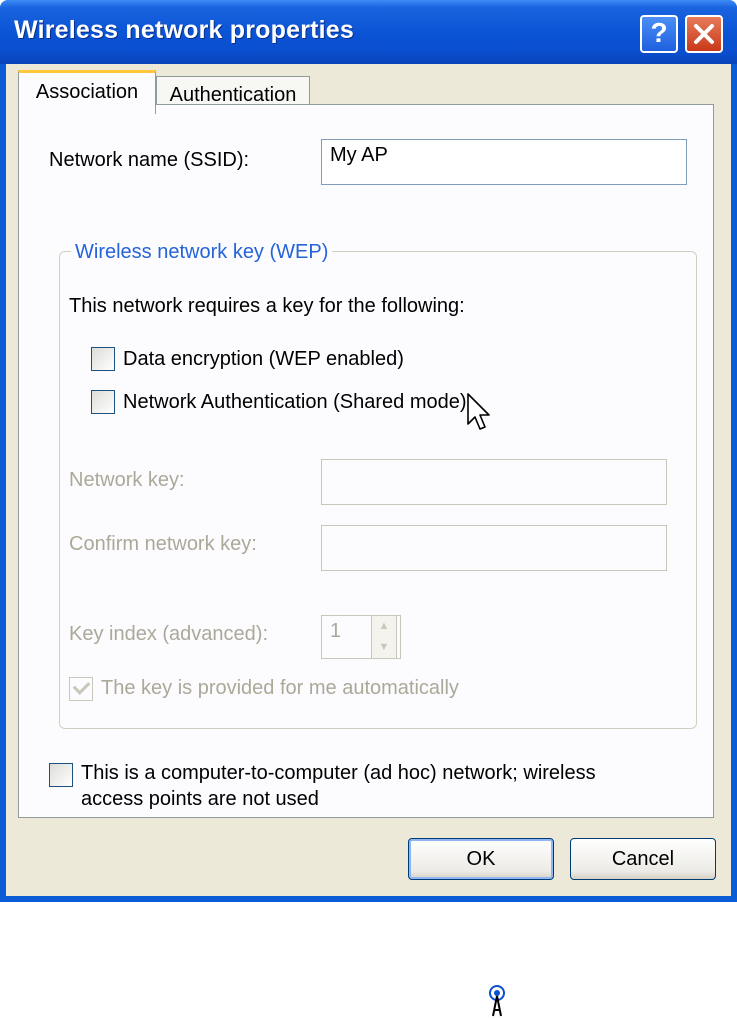 This screenshot has height=1020, width=737. I want to click on cancel-button: Cancel, so click(643, 859).